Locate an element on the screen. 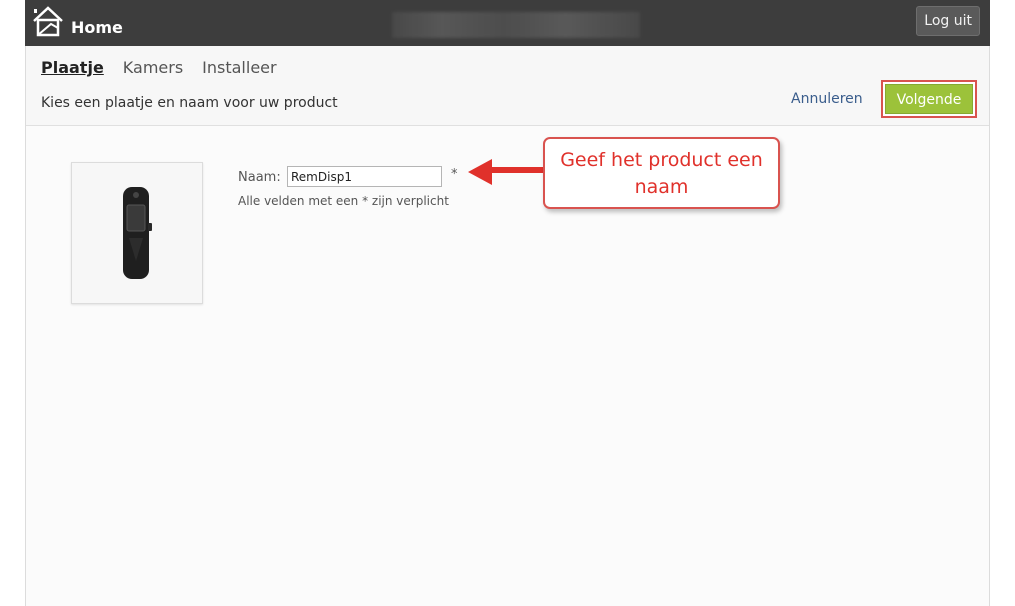  next-button-highlight: Volgende is located at coordinates (929, 99).